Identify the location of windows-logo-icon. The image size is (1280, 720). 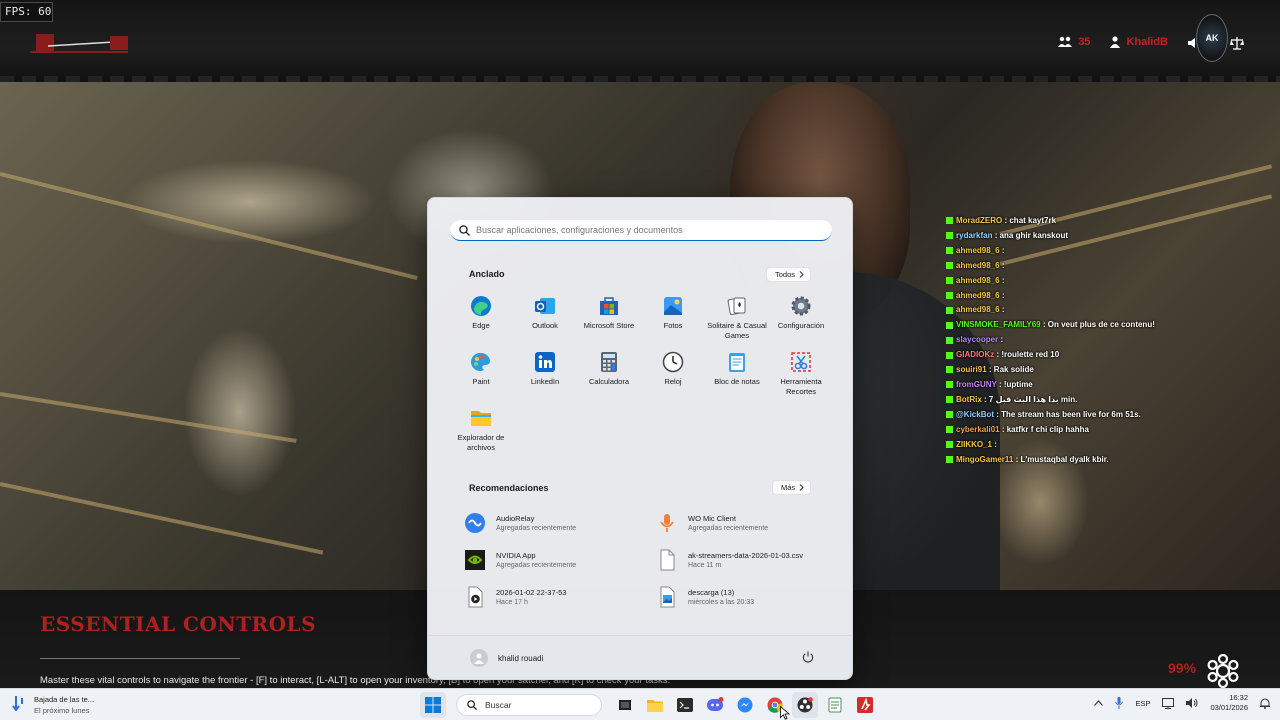
(433, 705).